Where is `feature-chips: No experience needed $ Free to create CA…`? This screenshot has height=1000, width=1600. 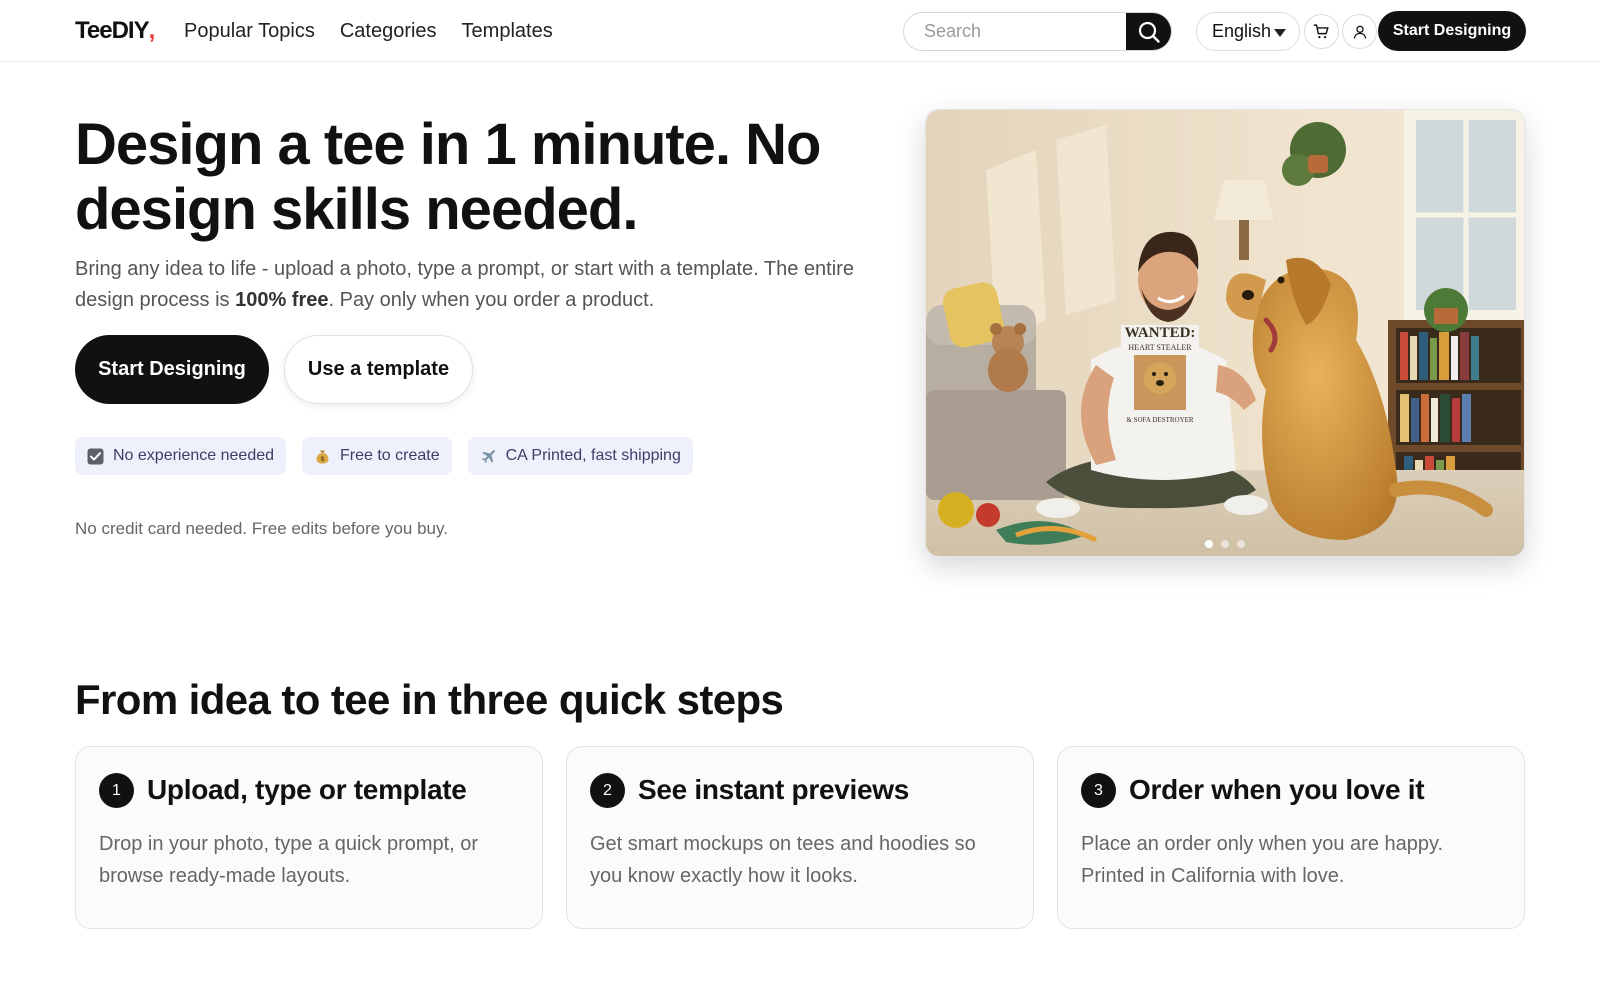
feature-chips: No experience needed $ Free to create CA… is located at coordinates (384, 456).